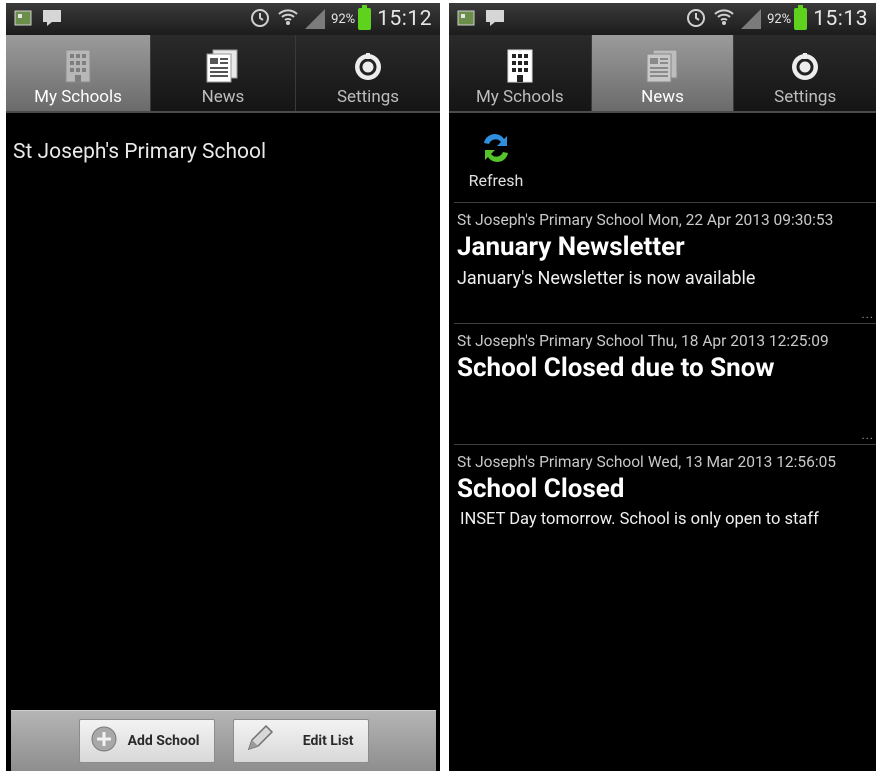  I want to click on pencil-icon, so click(259, 741).